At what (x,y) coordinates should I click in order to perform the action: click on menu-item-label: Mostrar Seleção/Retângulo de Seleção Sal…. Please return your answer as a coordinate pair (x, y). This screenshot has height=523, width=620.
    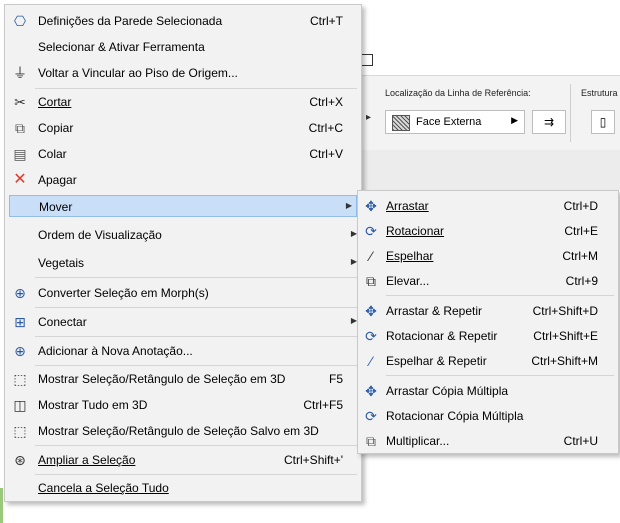
    Looking at the image, I should click on (178, 431).